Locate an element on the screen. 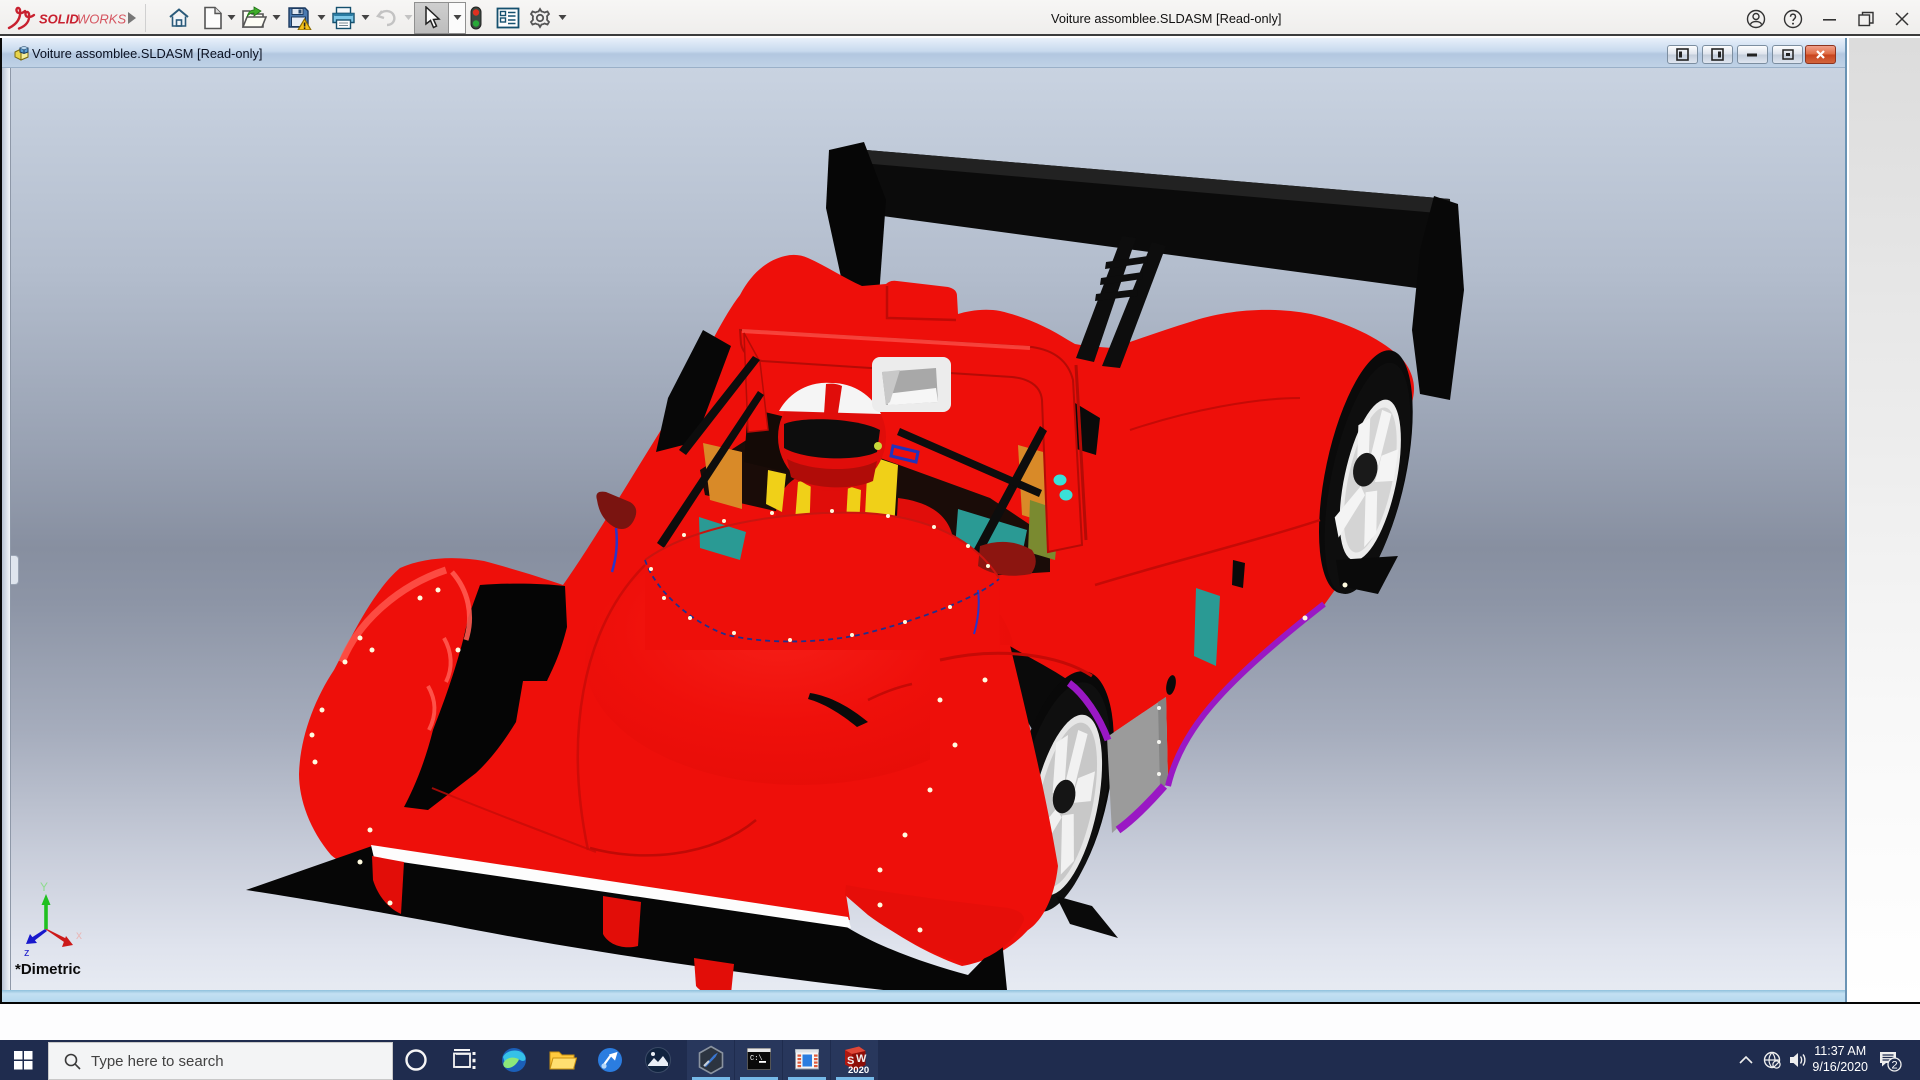  svg-text: 2 is located at coordinates (1894, 1066).